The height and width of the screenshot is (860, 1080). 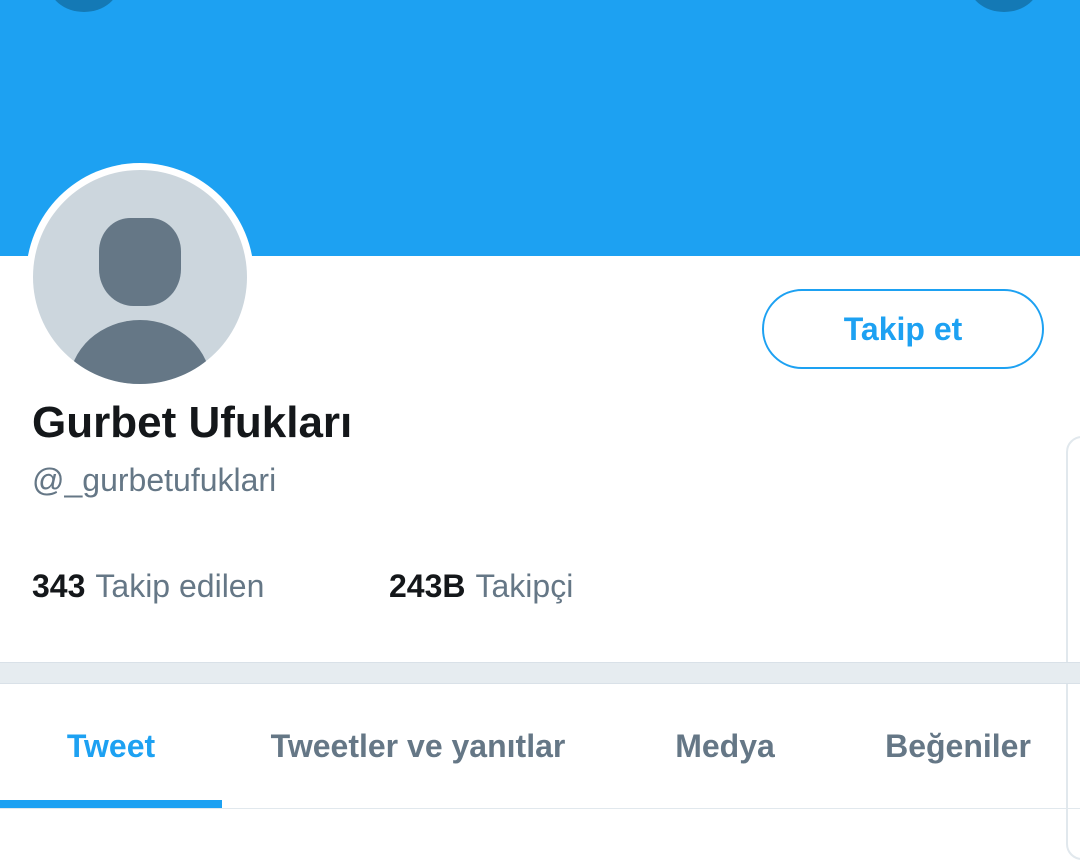 I want to click on avatar-body-shape, so click(x=140, y=352).